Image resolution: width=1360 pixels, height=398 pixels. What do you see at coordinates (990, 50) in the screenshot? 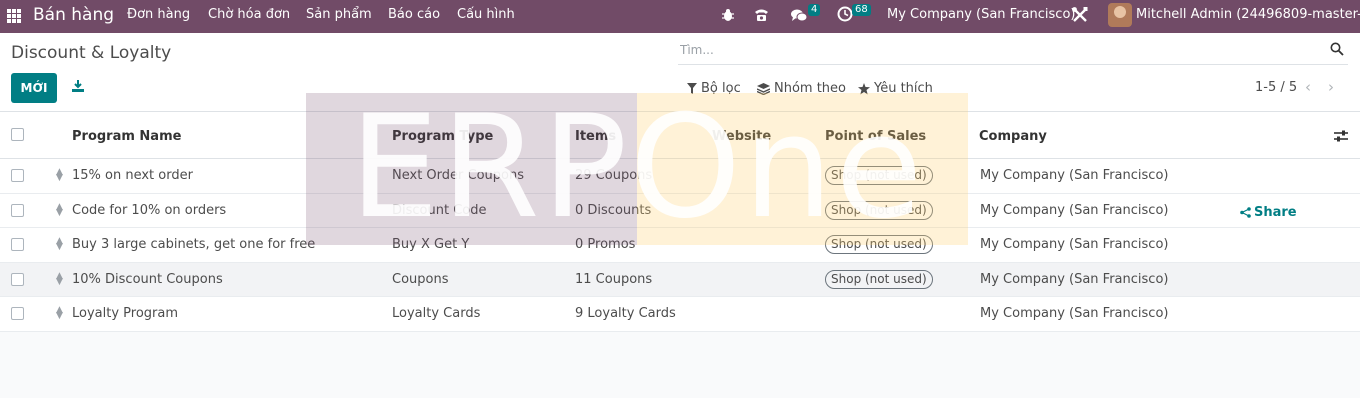
I see `search-input` at bounding box center [990, 50].